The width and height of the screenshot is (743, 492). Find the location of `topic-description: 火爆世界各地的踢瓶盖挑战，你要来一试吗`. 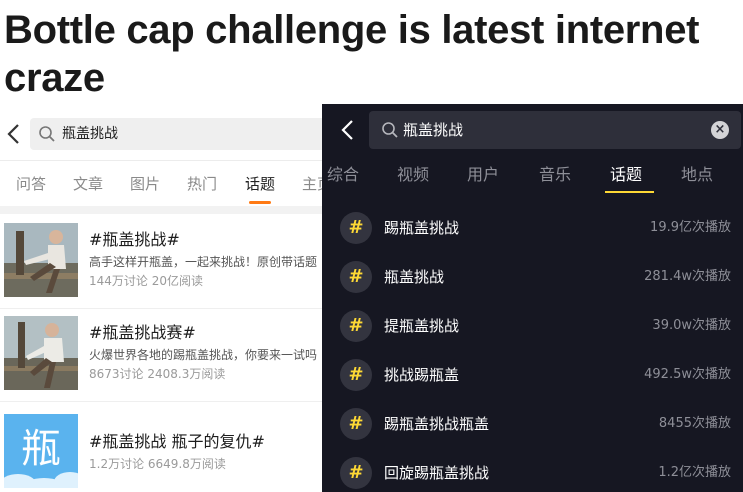

topic-description: 火爆世界各地的踢瓶盖挑战，你要来一试吗 is located at coordinates (203, 355).